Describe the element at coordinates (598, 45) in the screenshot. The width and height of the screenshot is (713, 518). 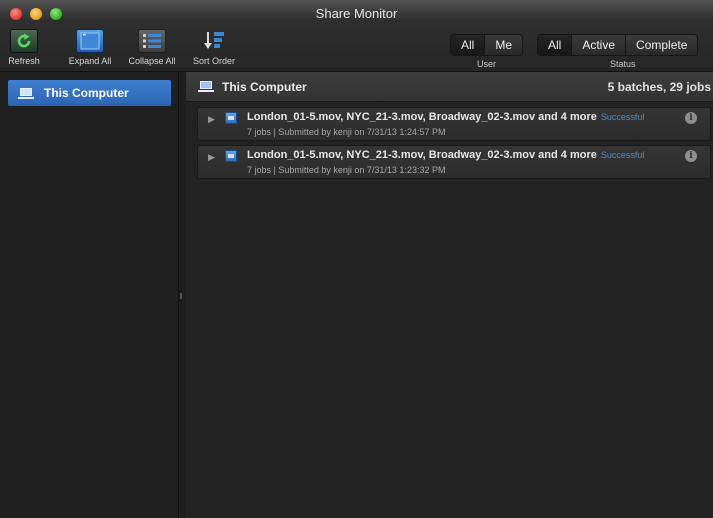
I see `status-filter-active: Active` at that location.